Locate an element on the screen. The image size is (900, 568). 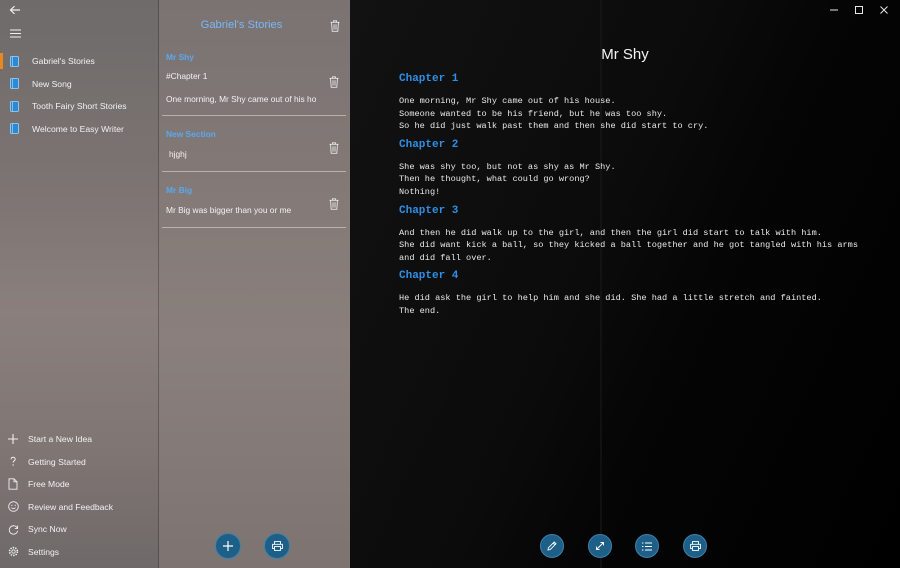
outline-button is located at coordinates (647, 546).